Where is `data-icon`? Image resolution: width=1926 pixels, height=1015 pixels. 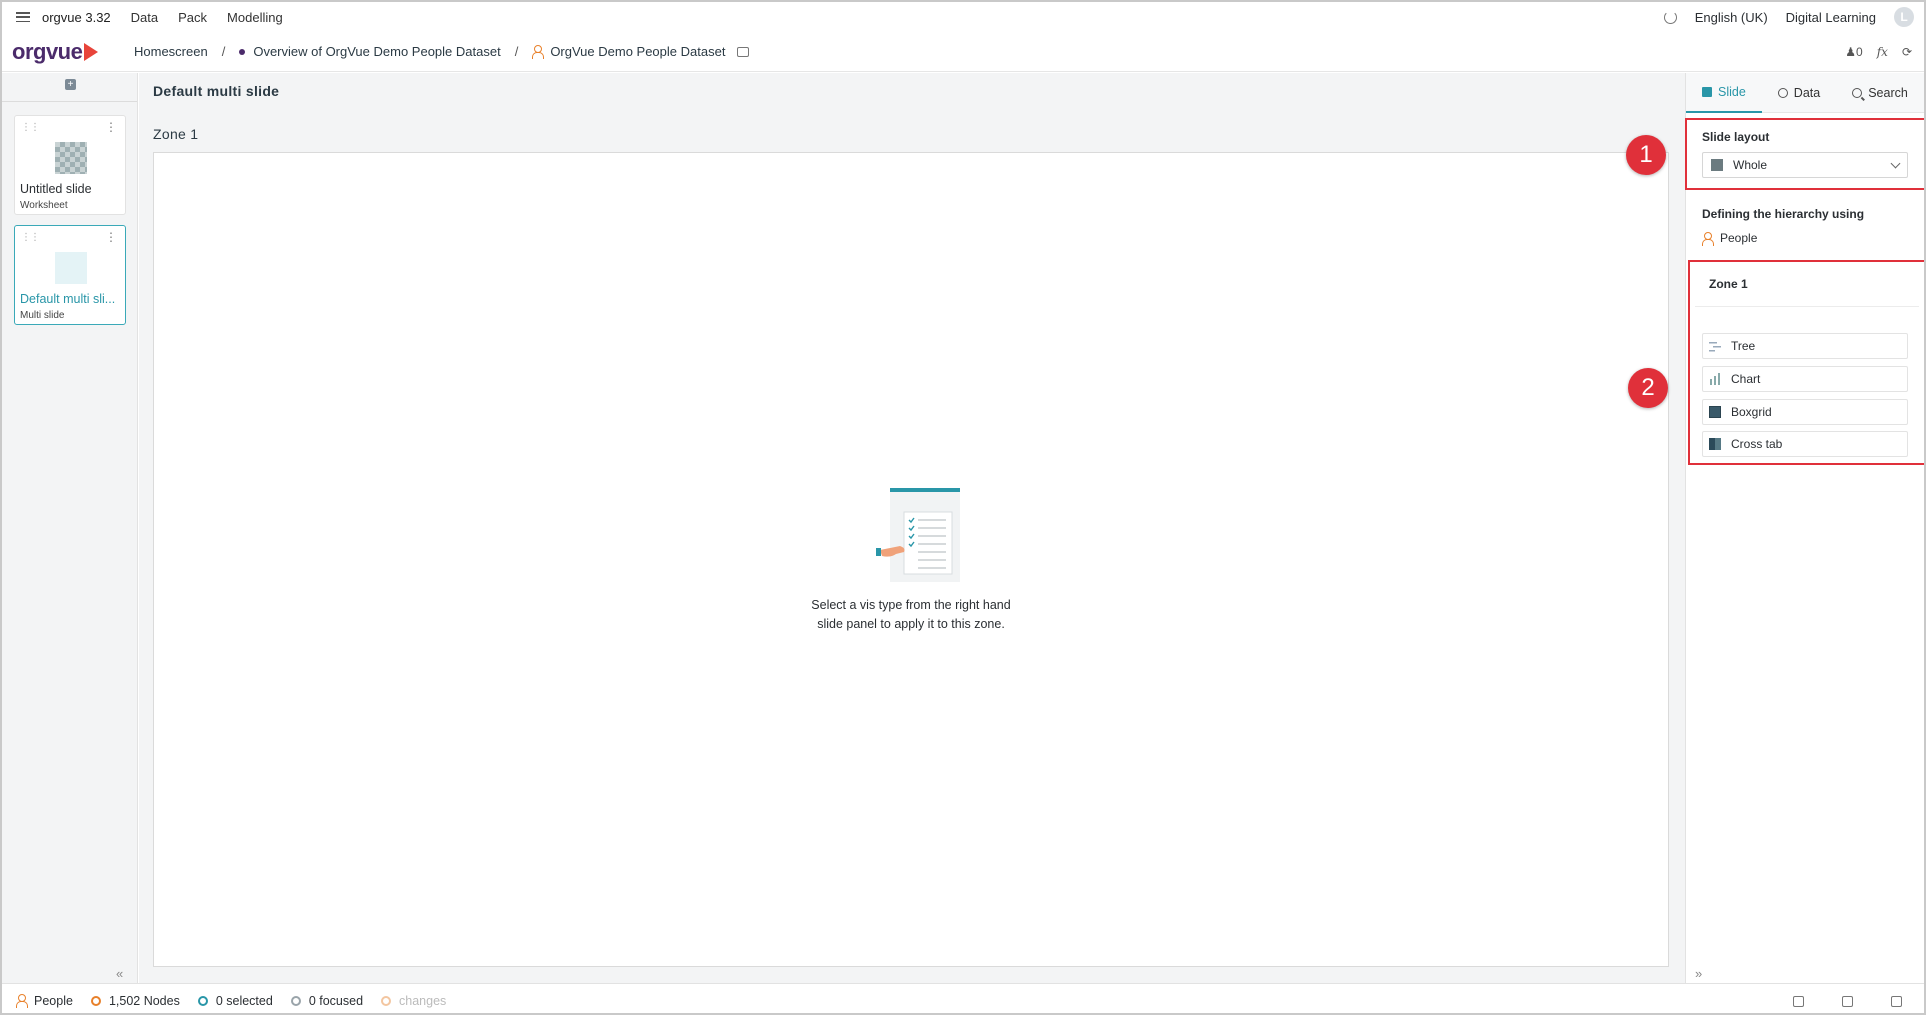 data-icon is located at coordinates (1782, 92).